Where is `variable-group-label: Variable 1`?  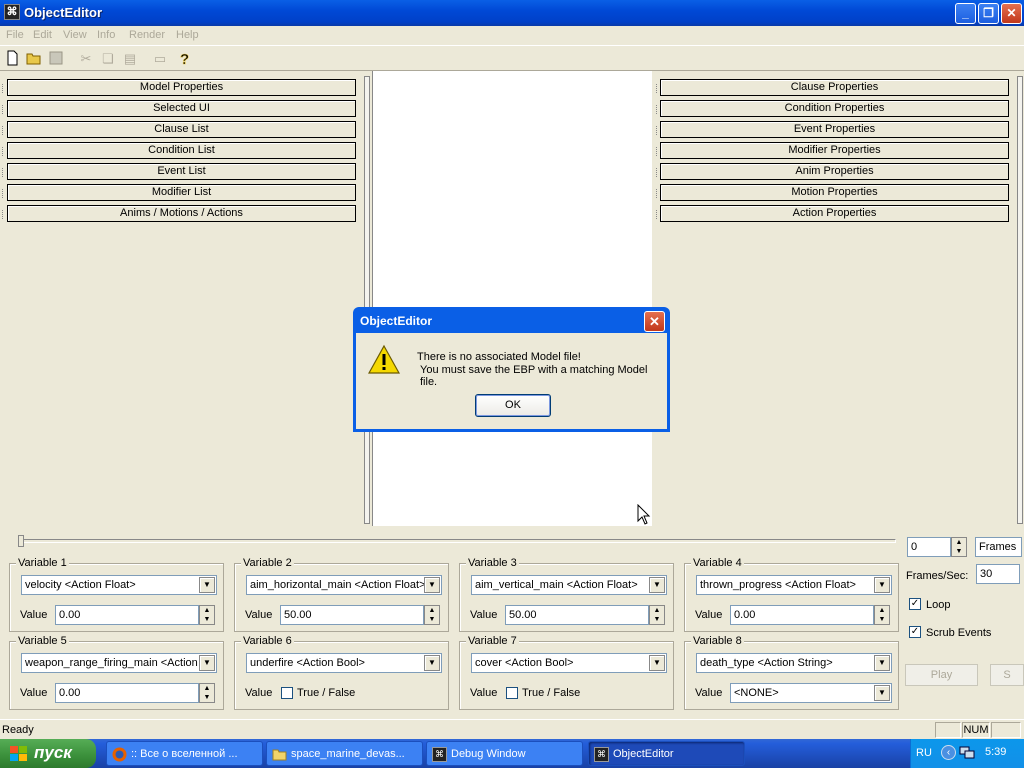 variable-group-label: Variable 1 is located at coordinates (42, 563).